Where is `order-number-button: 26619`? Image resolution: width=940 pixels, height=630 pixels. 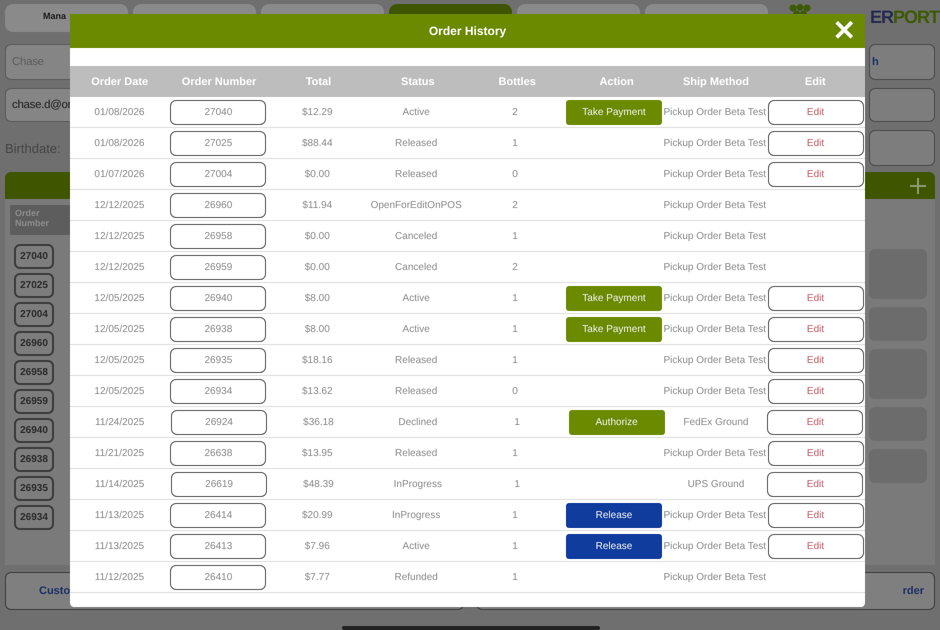 order-number-button: 26619 is located at coordinates (219, 484).